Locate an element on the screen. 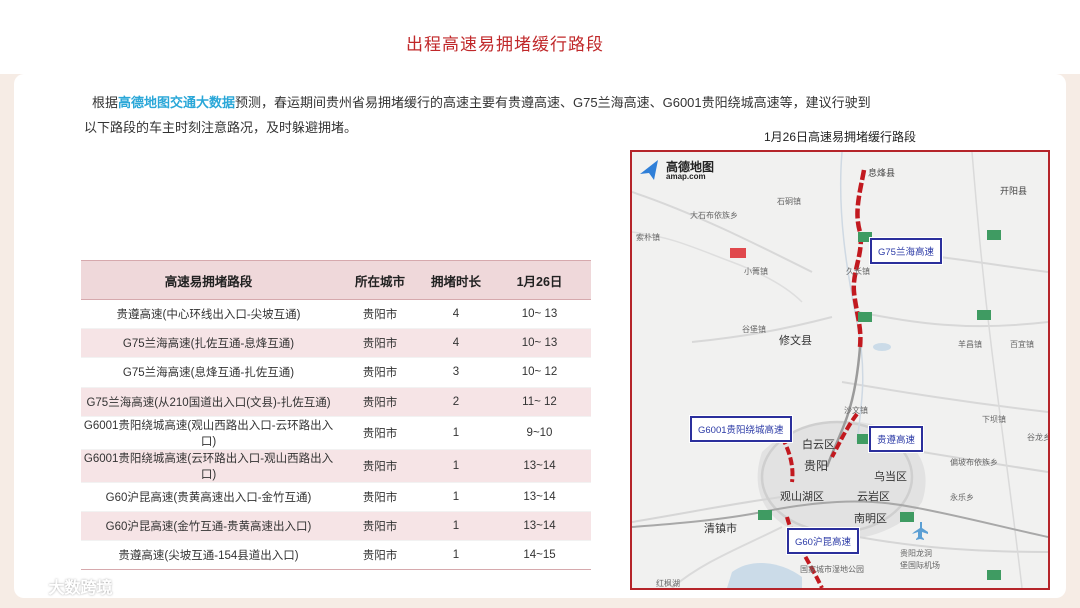  intro-line2: 以下路段的车主时刻注意路况，及时躲避拥堵。 is located at coordinates (221, 127).